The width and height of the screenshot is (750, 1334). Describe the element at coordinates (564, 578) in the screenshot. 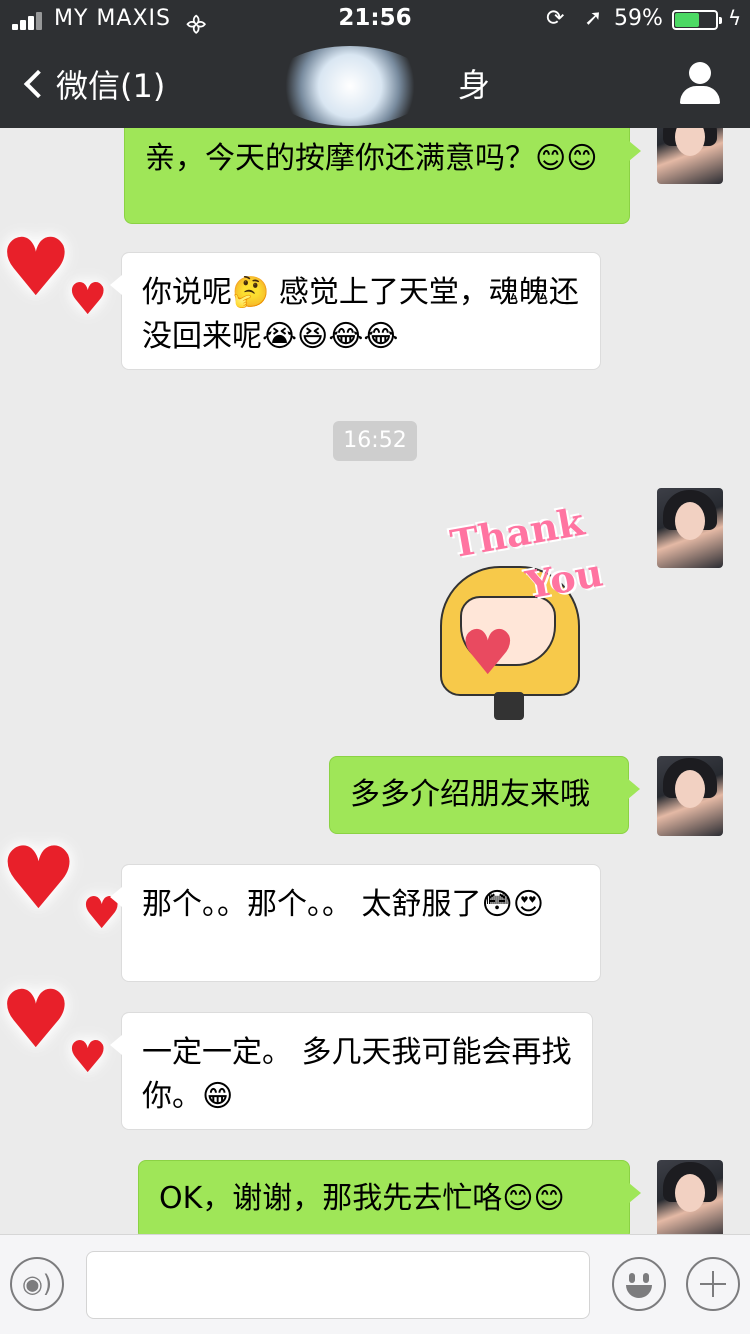

I see `sticker-text: You` at that location.